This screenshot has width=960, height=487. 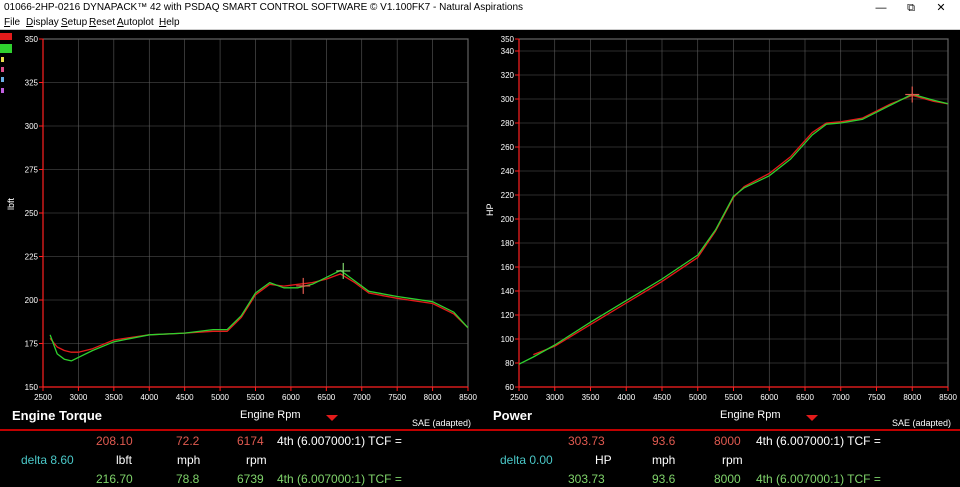 What do you see at coordinates (881, 8) in the screenshot?
I see `minimize-button: —` at bounding box center [881, 8].